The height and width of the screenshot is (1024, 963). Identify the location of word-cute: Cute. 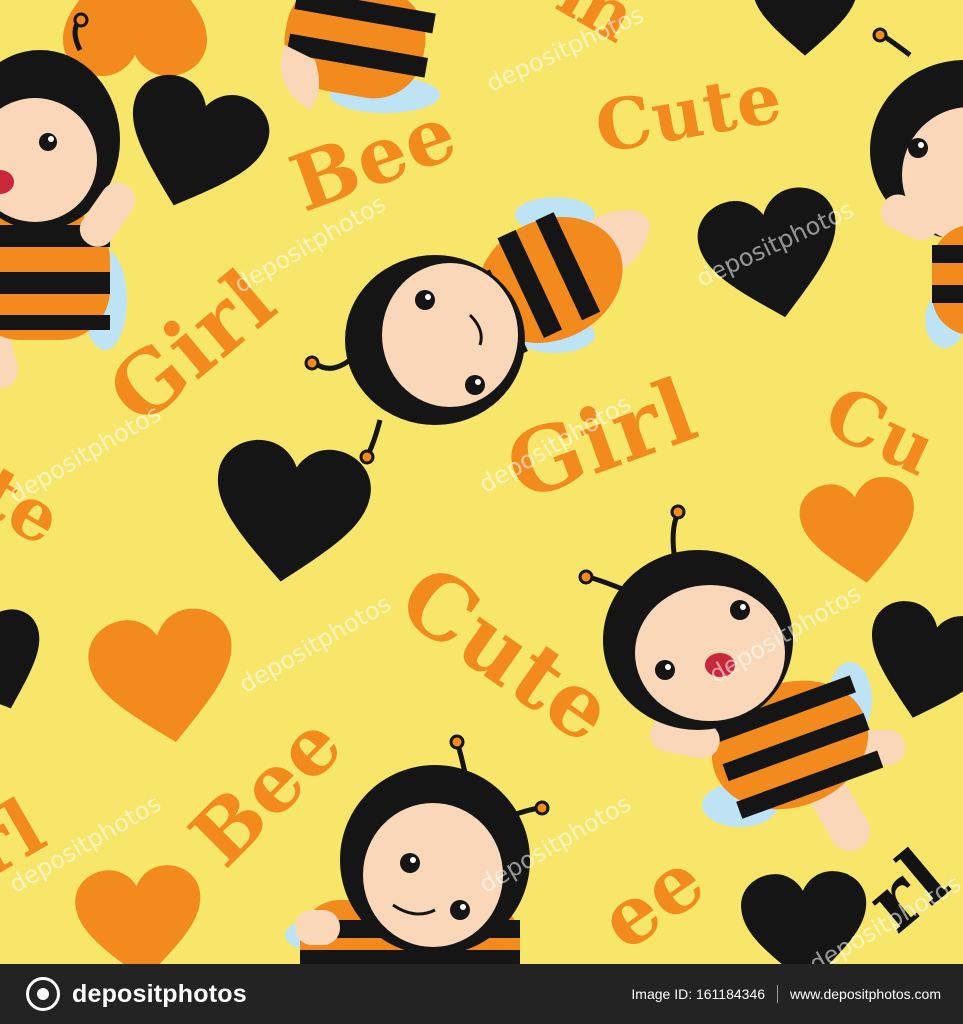
(688, 112).